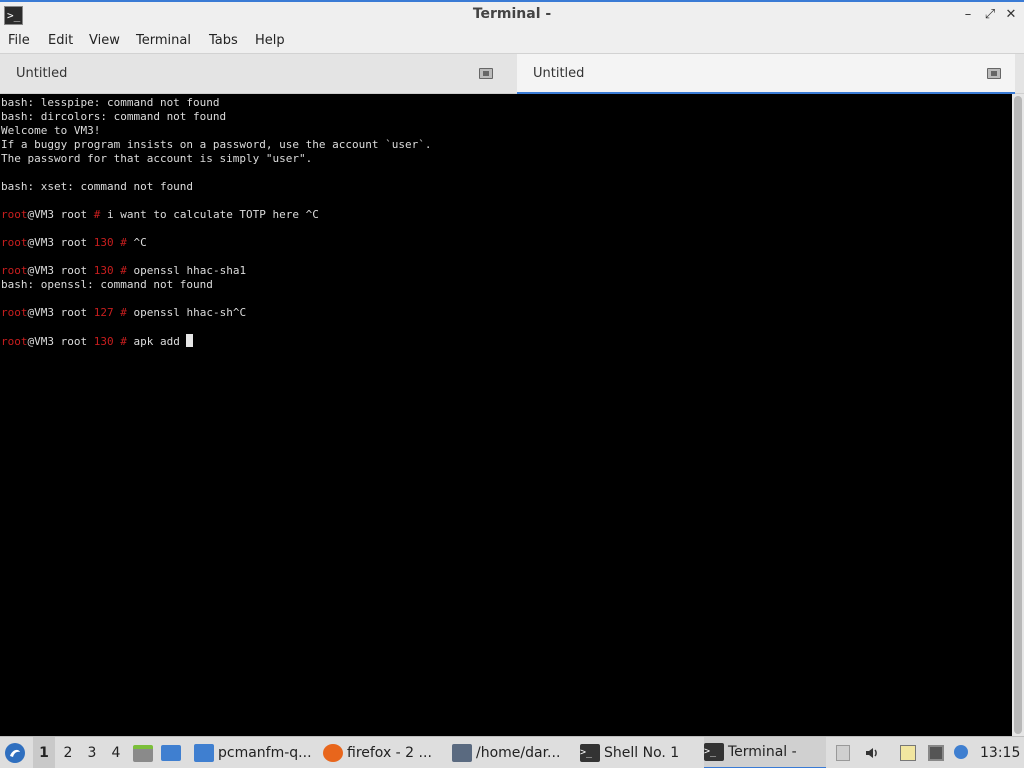 The image size is (1024, 768). Describe the element at coordinates (116, 752) in the screenshot. I see `workspace-4: 4` at that location.